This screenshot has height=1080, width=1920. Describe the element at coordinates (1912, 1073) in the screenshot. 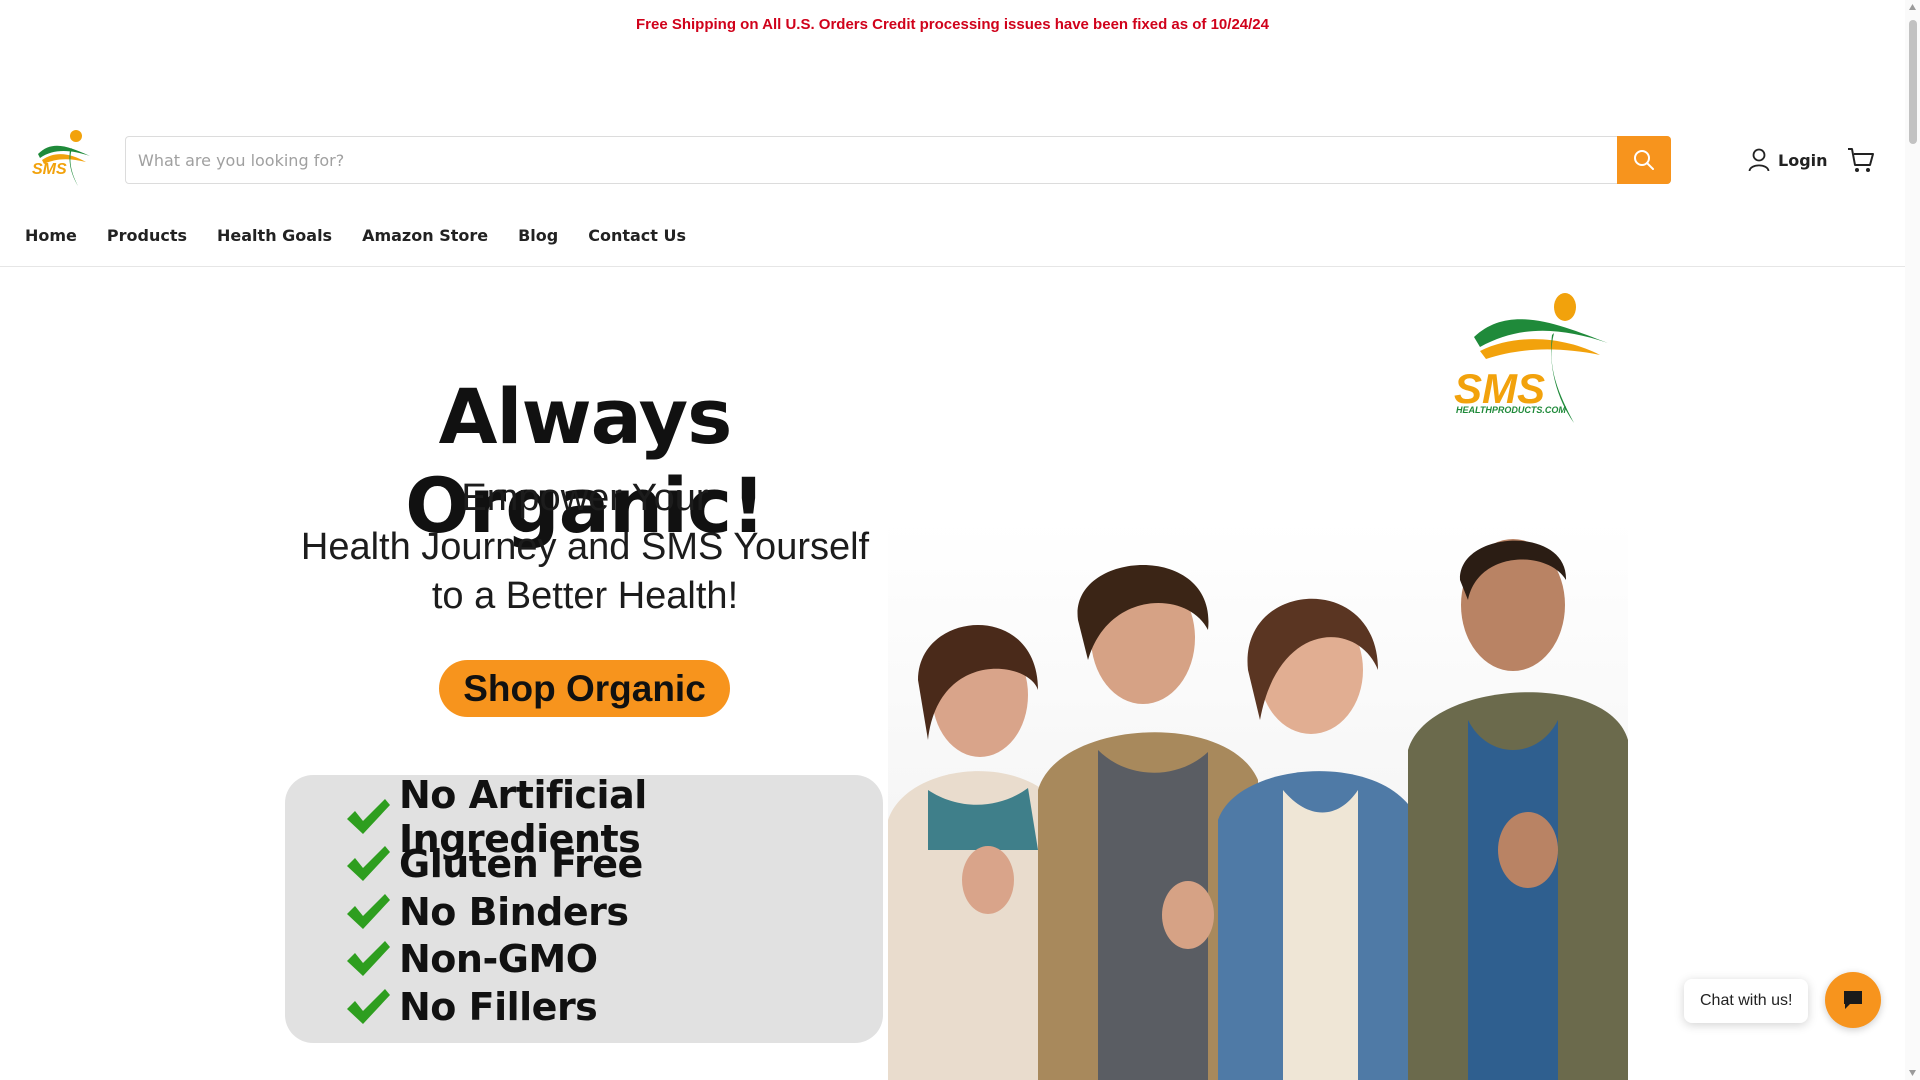

I see `scroll-down-icon` at that location.